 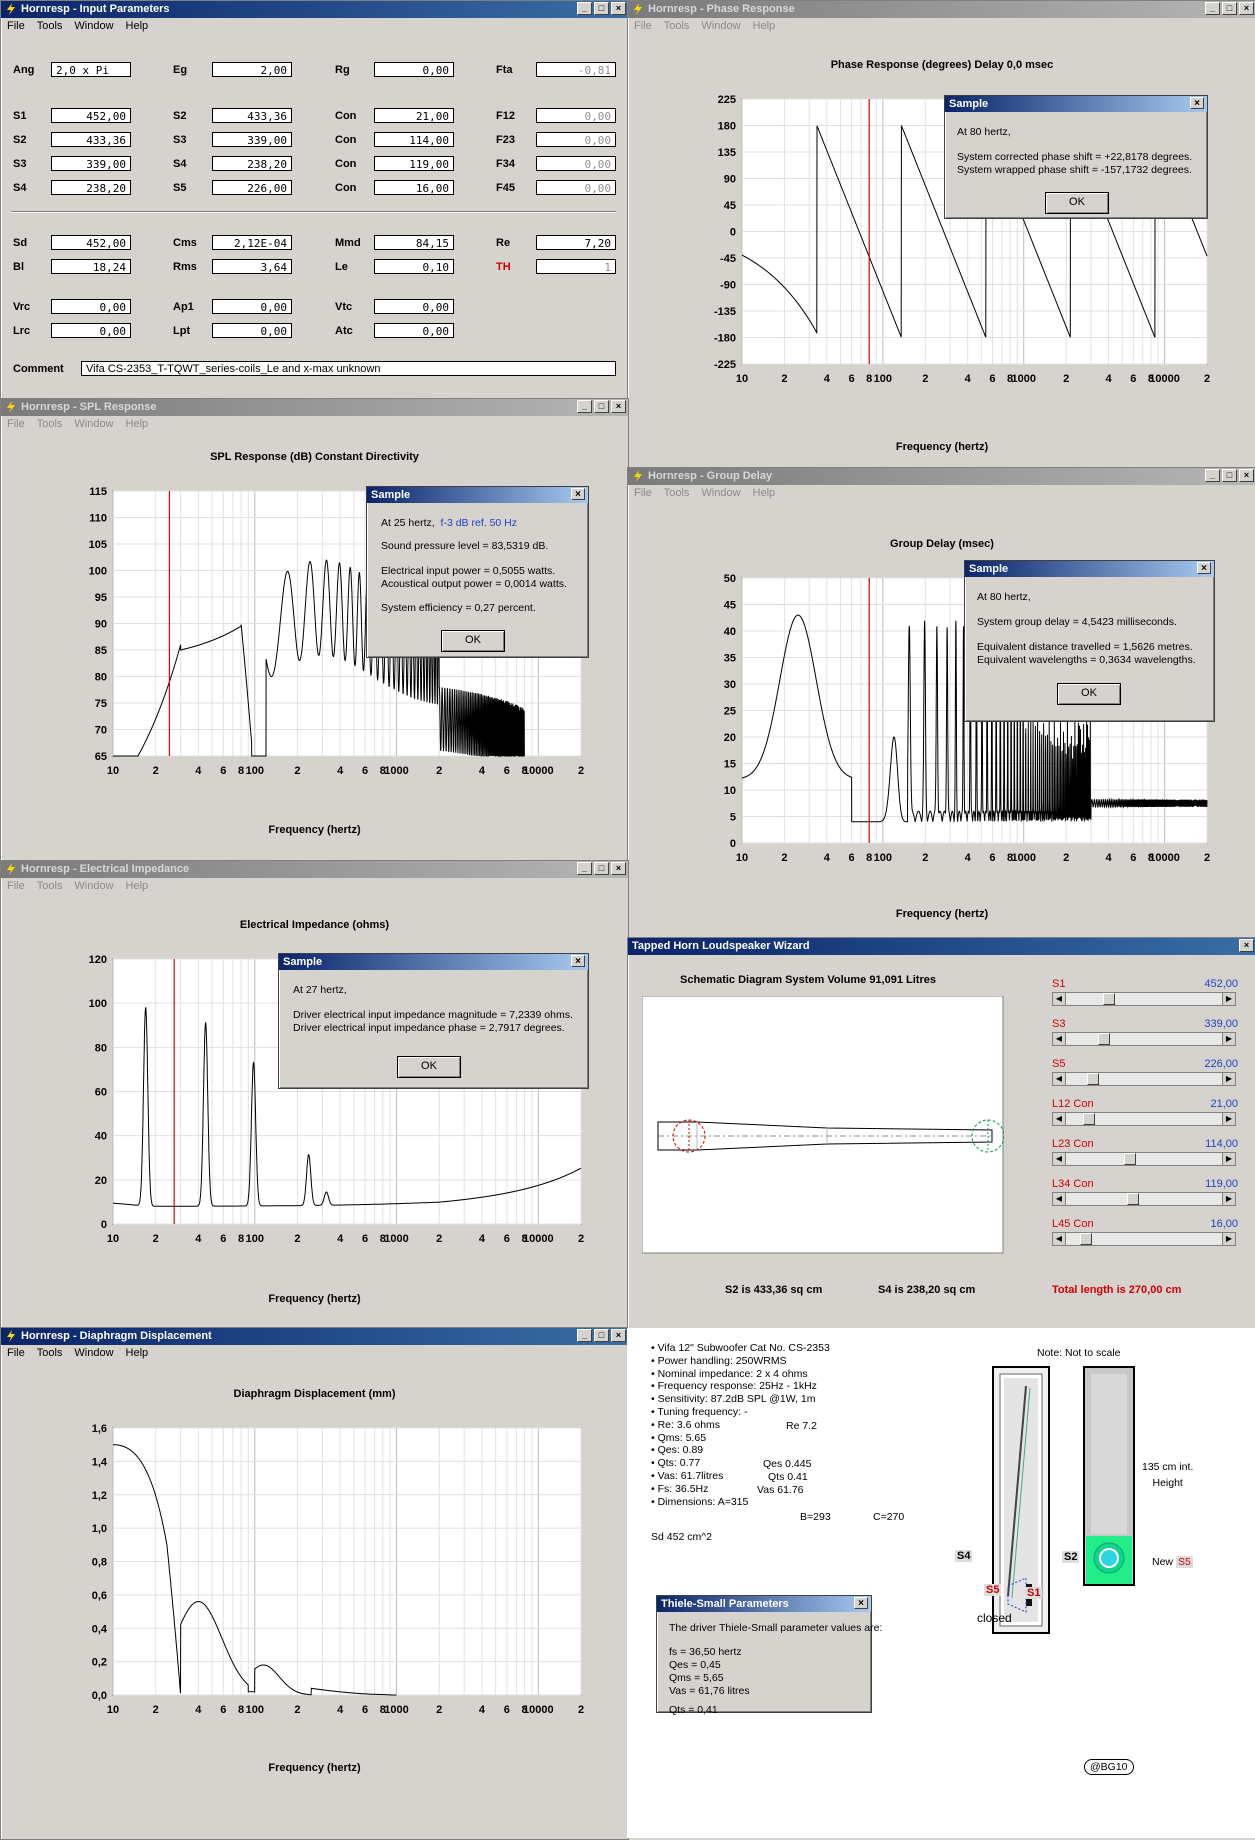 What do you see at coordinates (314, 407) in the screenshot?
I see `spl-response-titlebar: Hornresp - SPL Response _ □ ×` at bounding box center [314, 407].